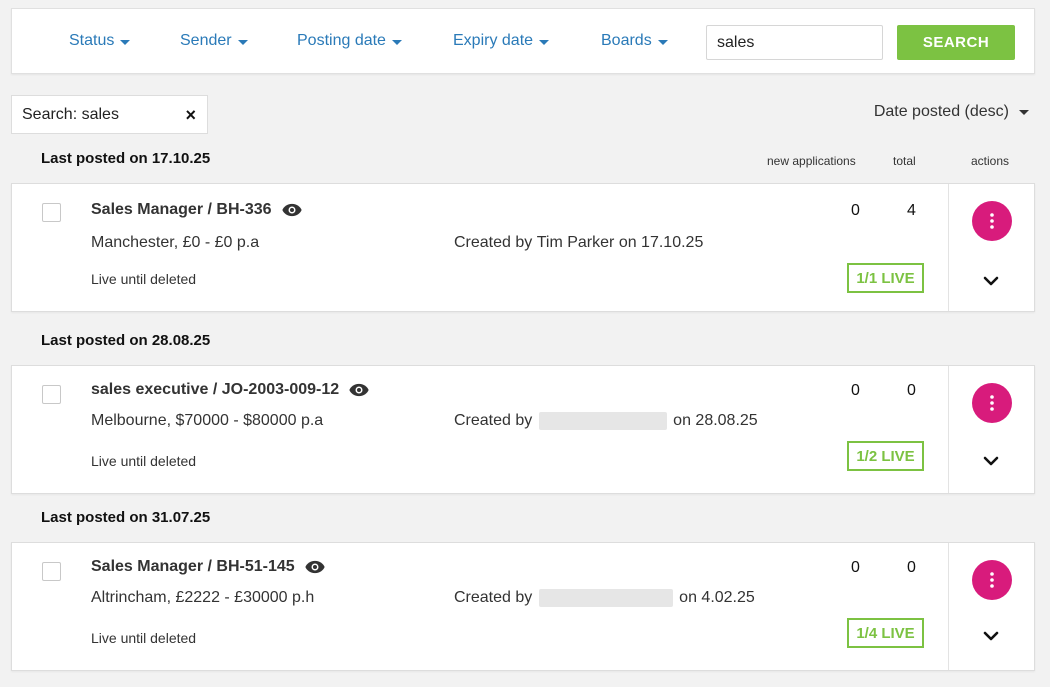 This screenshot has height=687, width=1050. Describe the element at coordinates (181, 209) in the screenshot. I see `job-title-text: Sales Manager / BH-336` at that location.